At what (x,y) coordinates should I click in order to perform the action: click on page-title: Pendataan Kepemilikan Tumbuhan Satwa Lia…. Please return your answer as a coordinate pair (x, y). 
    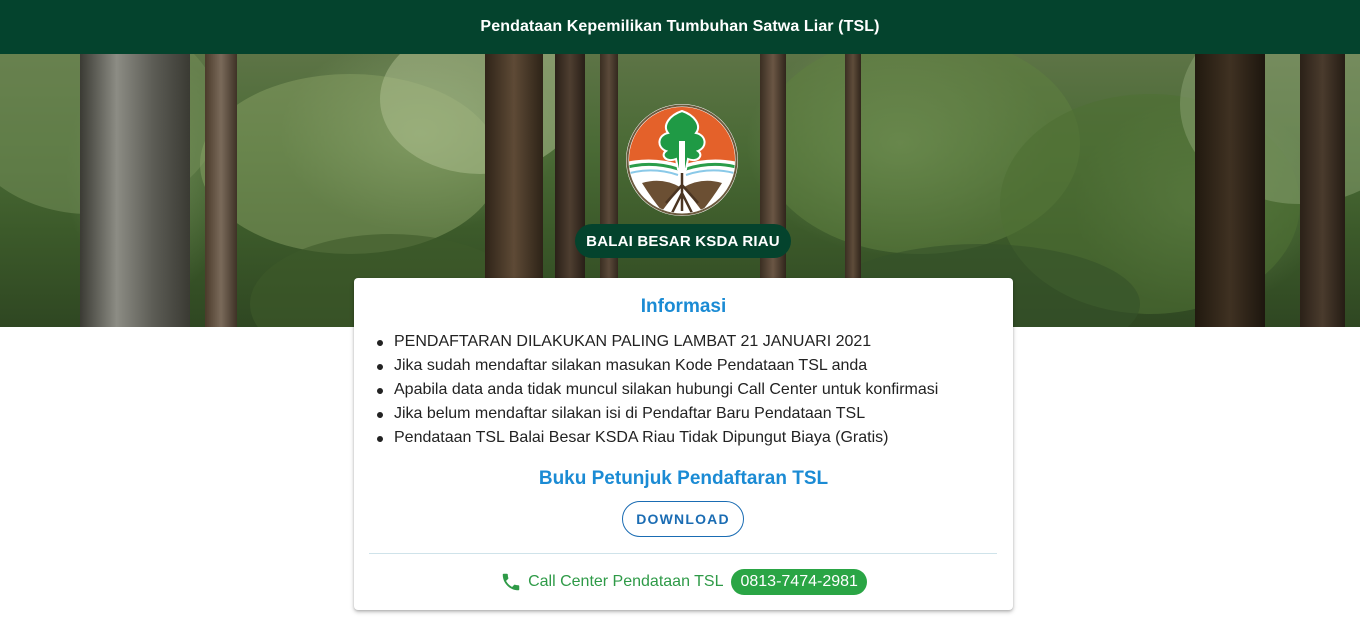
    Looking at the image, I should click on (680, 26).